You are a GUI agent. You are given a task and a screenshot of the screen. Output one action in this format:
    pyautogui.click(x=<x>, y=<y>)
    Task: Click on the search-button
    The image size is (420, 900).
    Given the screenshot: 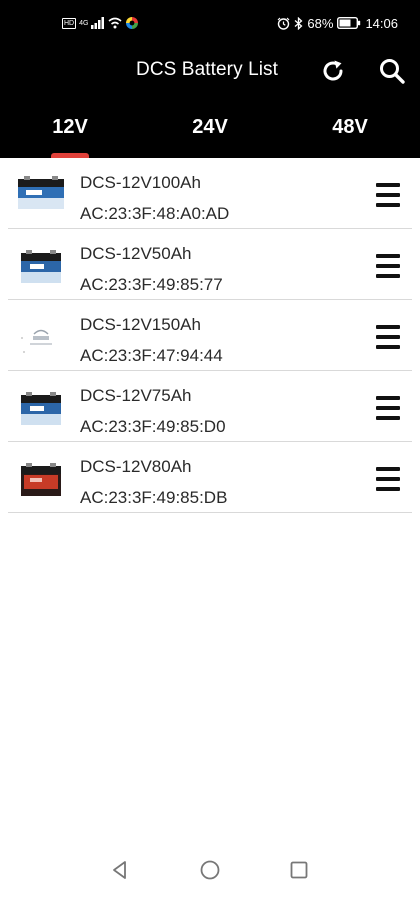 What is the action you would take?
    pyautogui.click(x=392, y=71)
    